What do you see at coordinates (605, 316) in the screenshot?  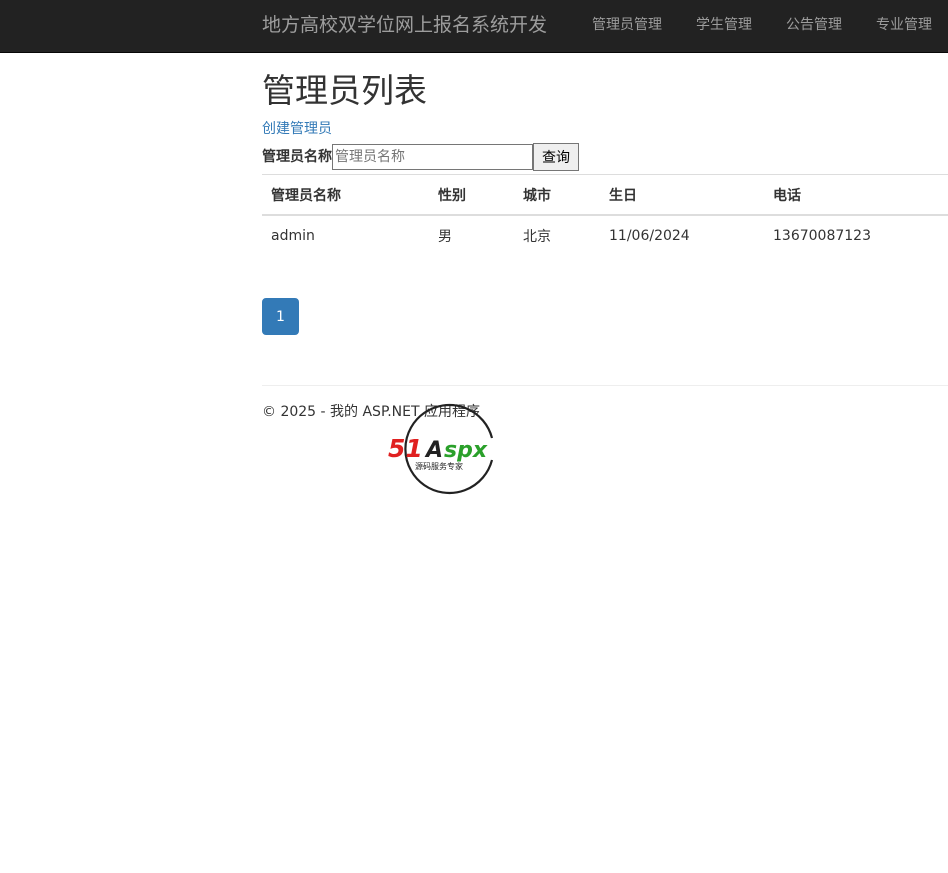 I see `pagination: 1` at bounding box center [605, 316].